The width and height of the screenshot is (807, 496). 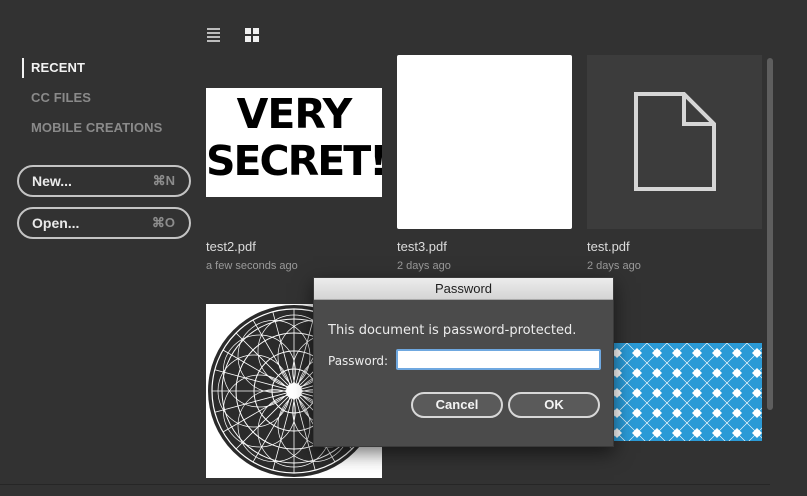 I want to click on grid-icon, so click(x=252, y=35).